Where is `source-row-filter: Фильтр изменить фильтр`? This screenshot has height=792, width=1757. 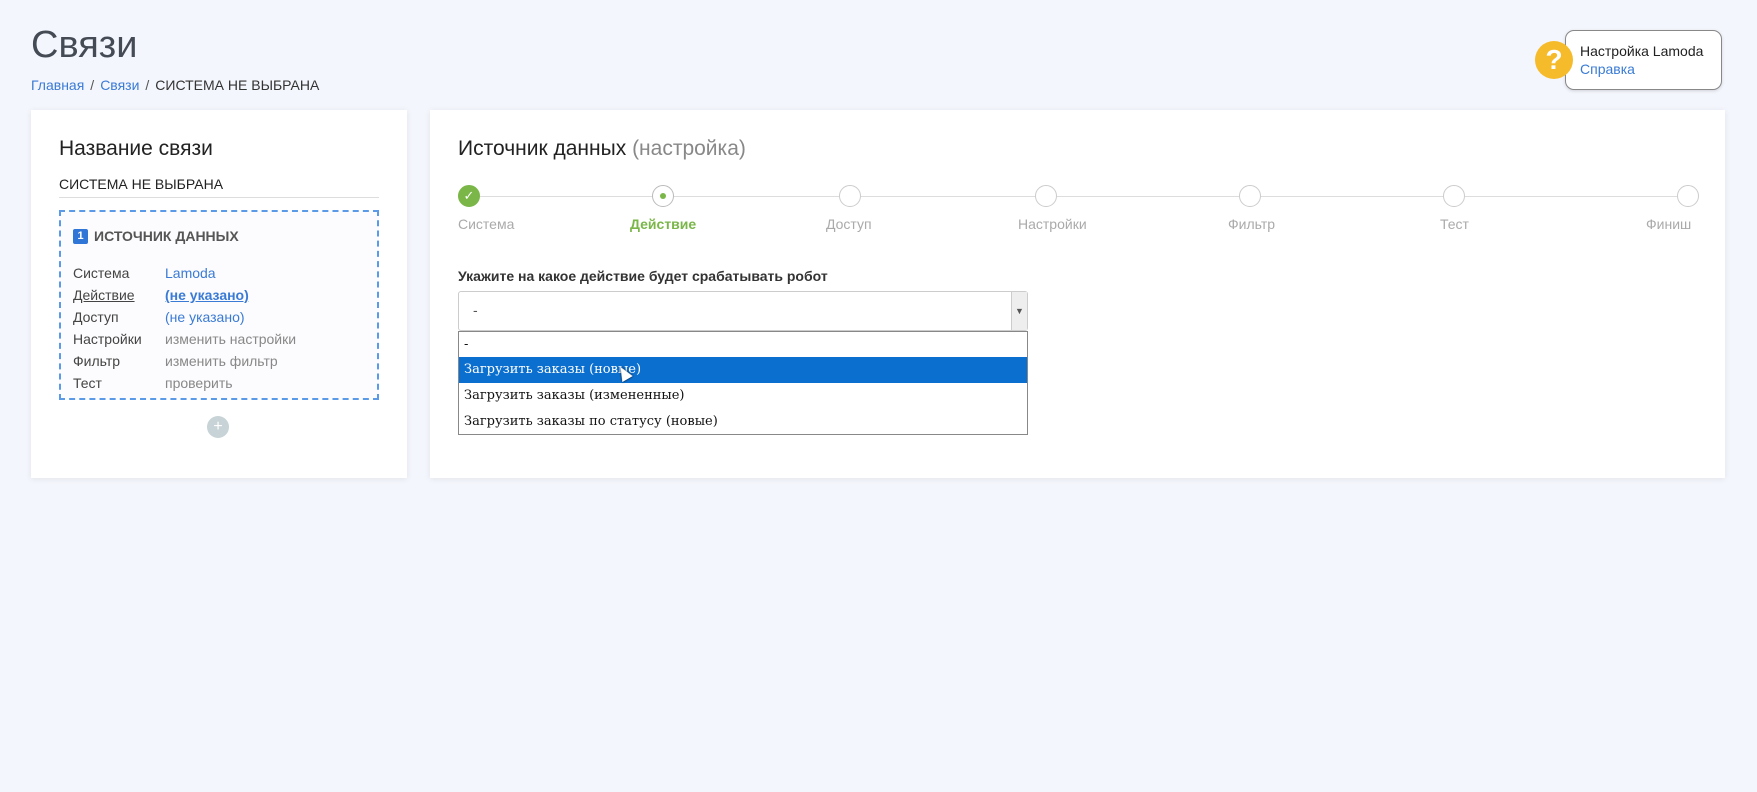
source-row-filter: Фильтр изменить фильтр is located at coordinates (184, 361).